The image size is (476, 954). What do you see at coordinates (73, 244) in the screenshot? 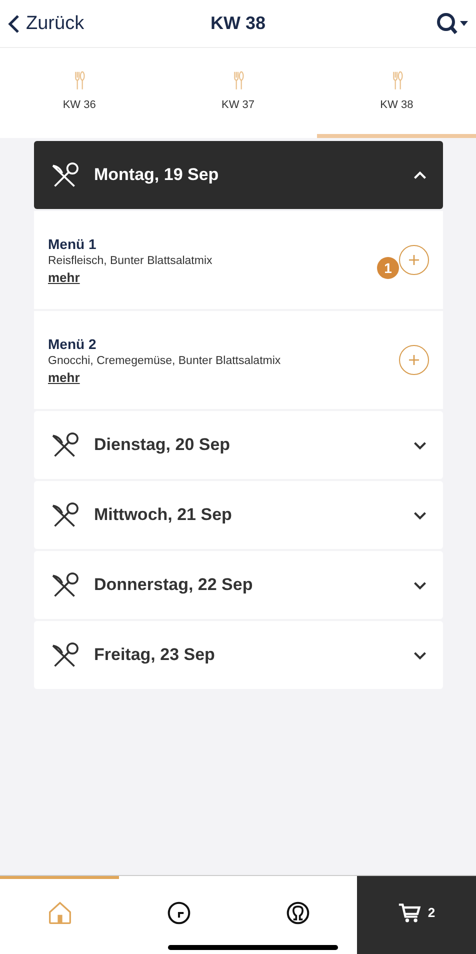
I see `menu-title: Menü 1` at bounding box center [73, 244].